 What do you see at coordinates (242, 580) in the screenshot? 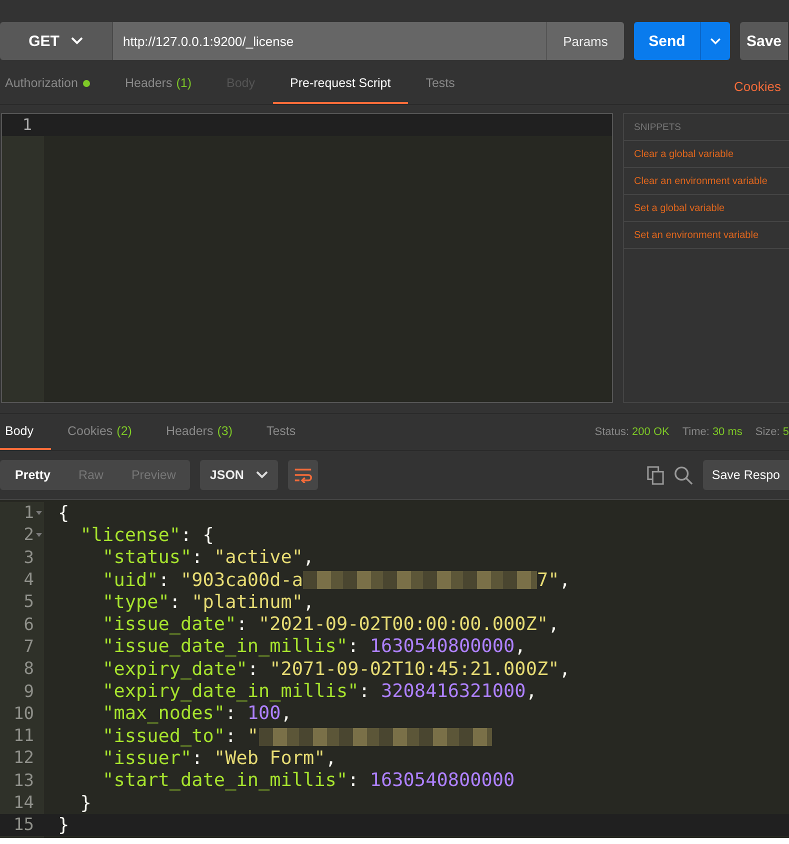
I see `json-string: "903ca00d-a` at bounding box center [242, 580].